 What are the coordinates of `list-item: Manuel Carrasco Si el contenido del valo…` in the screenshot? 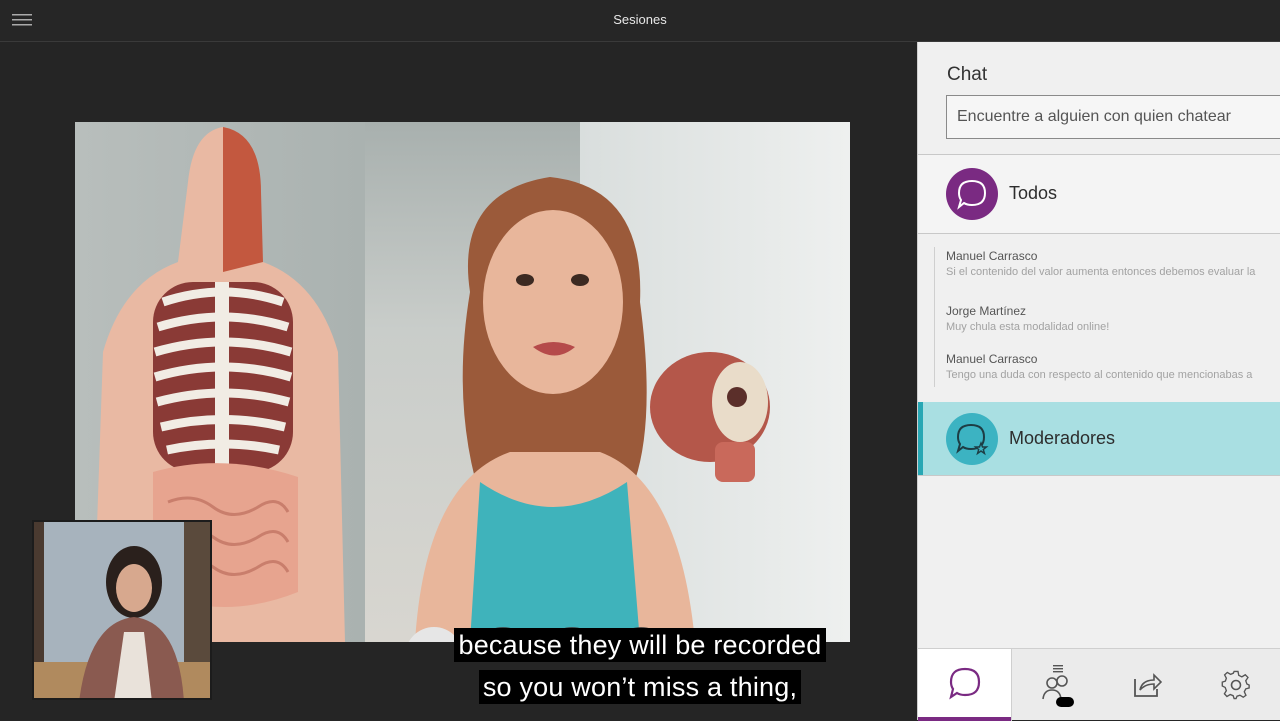 It's located at (1113, 263).